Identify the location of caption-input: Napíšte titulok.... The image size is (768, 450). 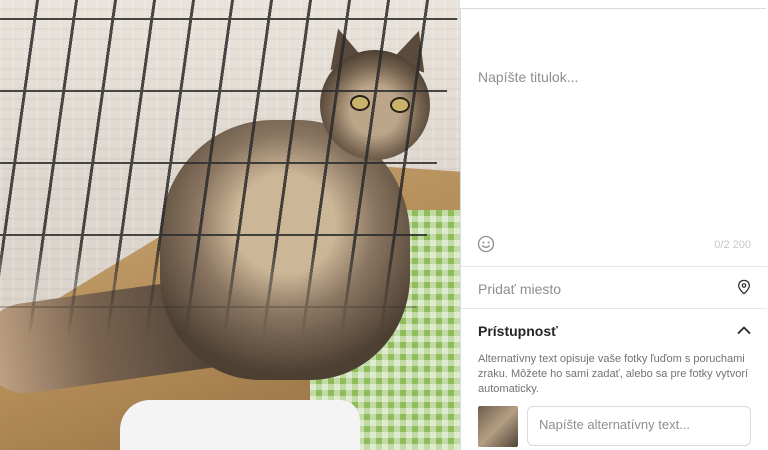
(528, 77).